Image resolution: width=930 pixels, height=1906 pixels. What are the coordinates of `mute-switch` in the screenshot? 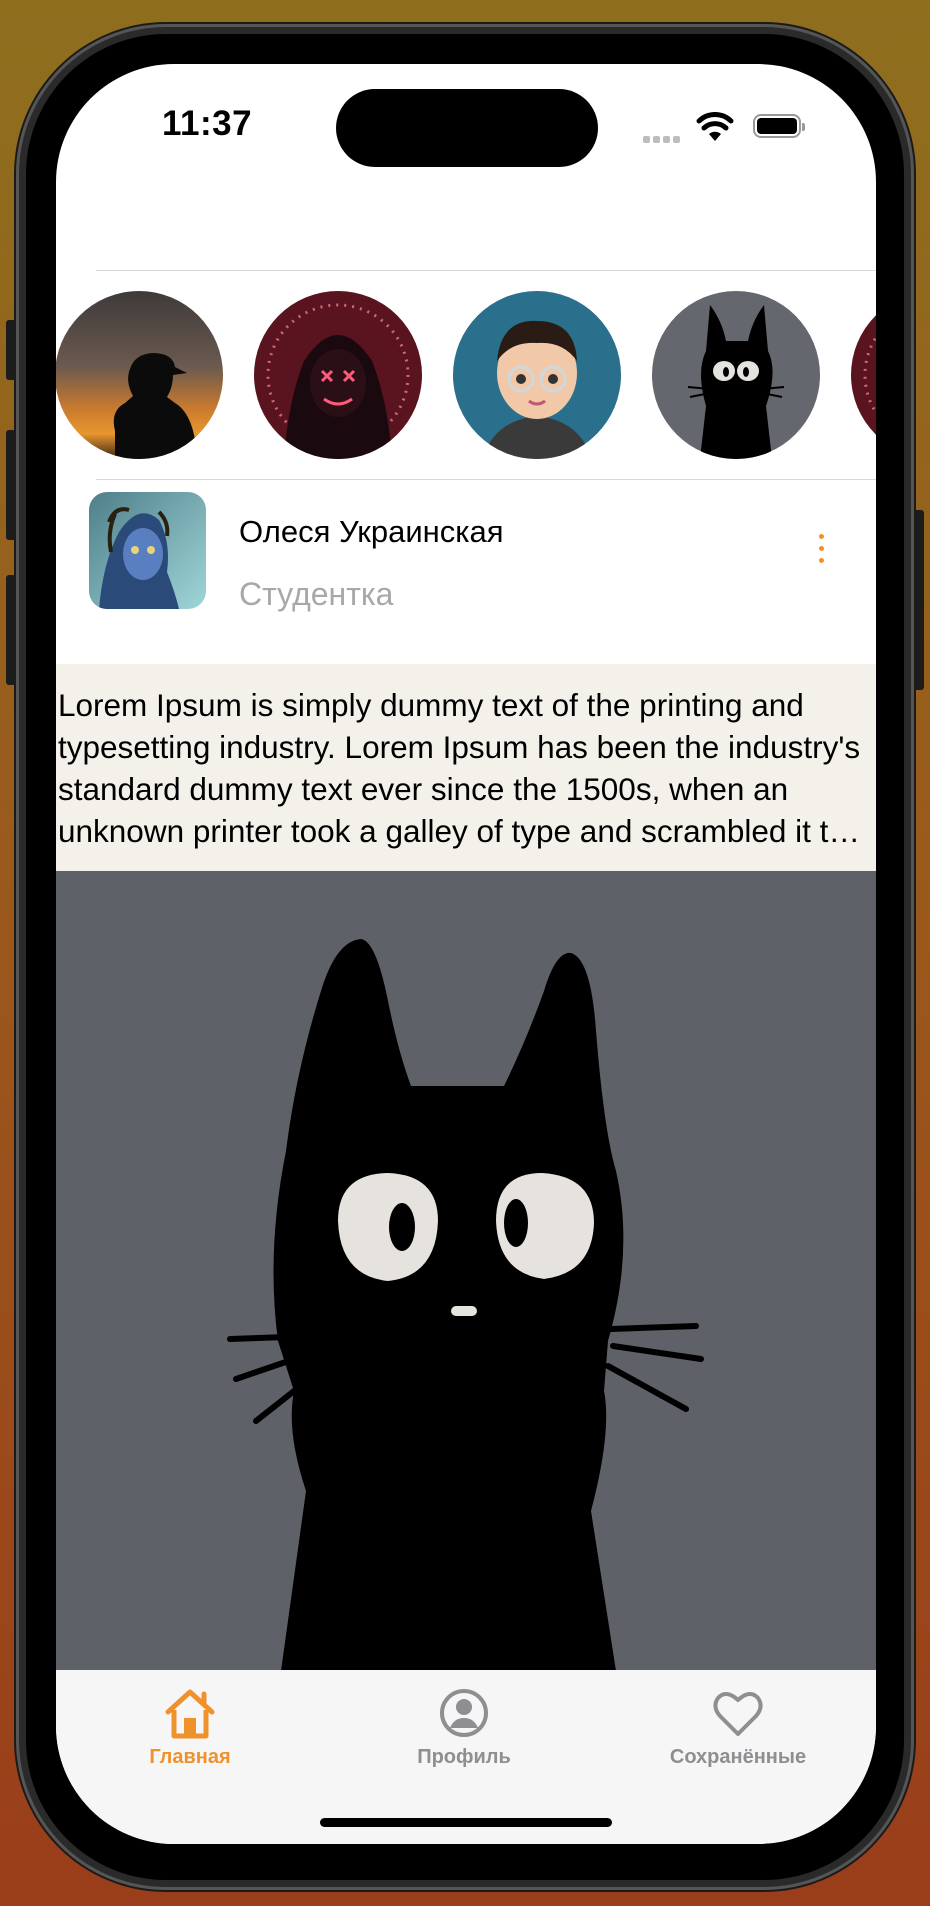 It's located at (11, 350).